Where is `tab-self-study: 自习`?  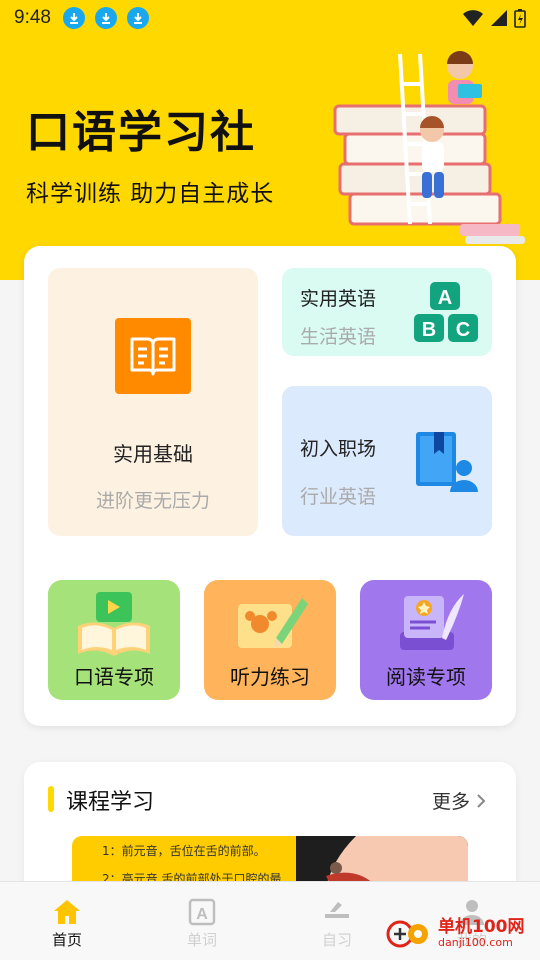
tab-self-study: 自习 is located at coordinates (337, 921).